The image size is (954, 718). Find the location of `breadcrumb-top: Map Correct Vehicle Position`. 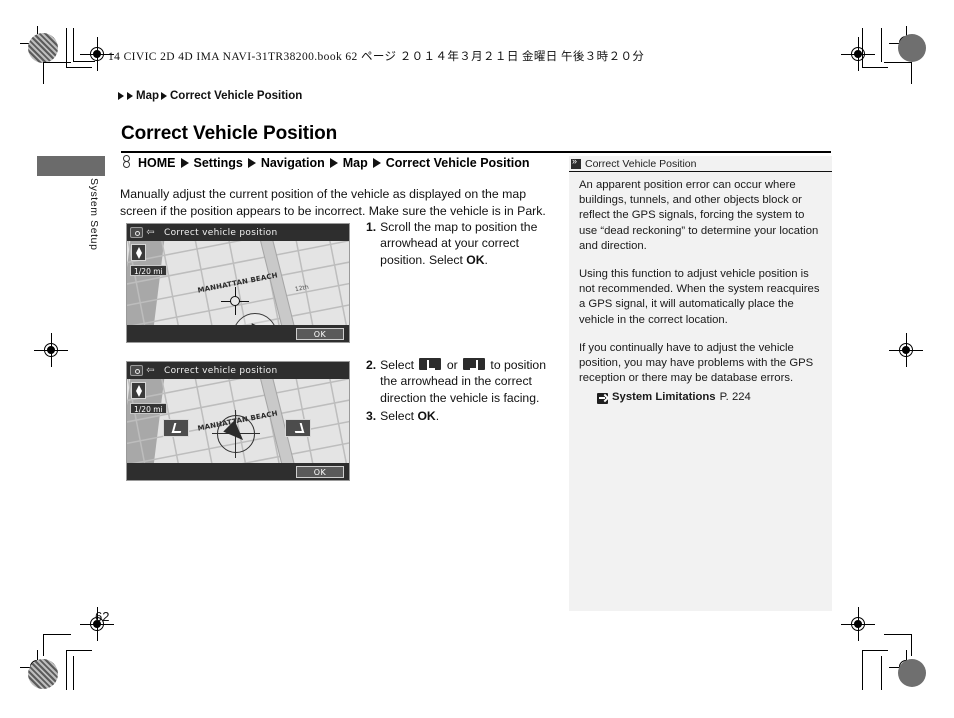

breadcrumb-top: Map Correct Vehicle Position is located at coordinates (210, 96).